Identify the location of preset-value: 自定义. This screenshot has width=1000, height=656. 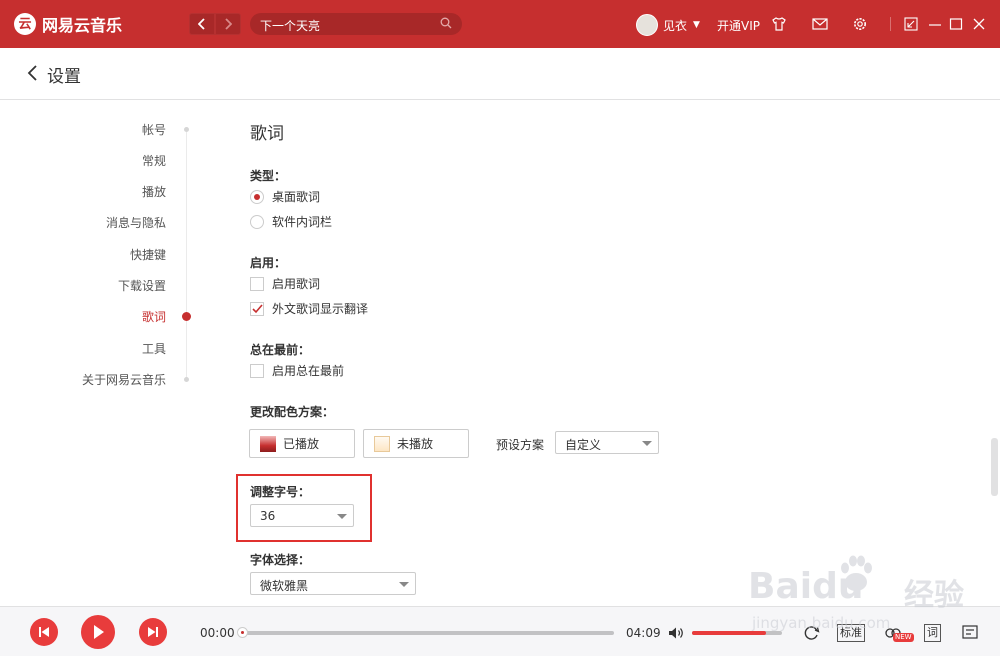
(583, 445).